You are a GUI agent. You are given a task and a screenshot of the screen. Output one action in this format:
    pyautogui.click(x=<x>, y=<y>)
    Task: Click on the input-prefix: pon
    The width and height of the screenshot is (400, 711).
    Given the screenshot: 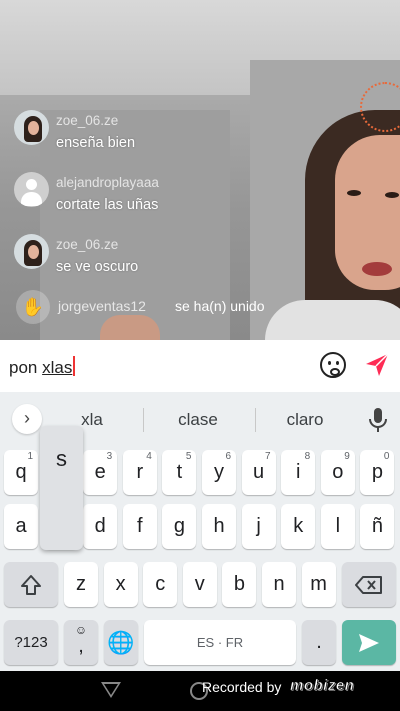 What is the action you would take?
    pyautogui.click(x=26, y=367)
    